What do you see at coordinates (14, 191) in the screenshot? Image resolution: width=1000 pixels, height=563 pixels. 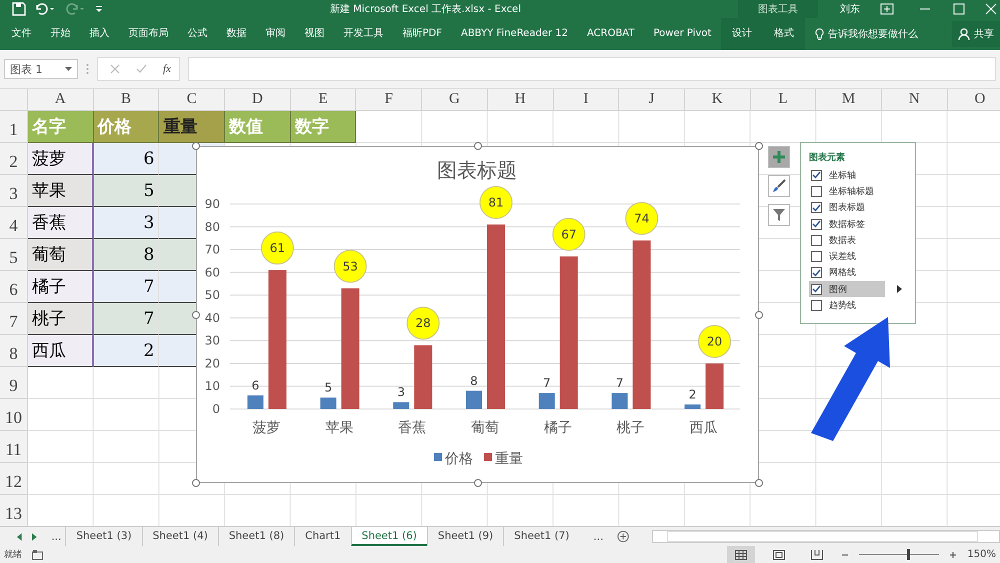 I see `row-header: 3` at bounding box center [14, 191].